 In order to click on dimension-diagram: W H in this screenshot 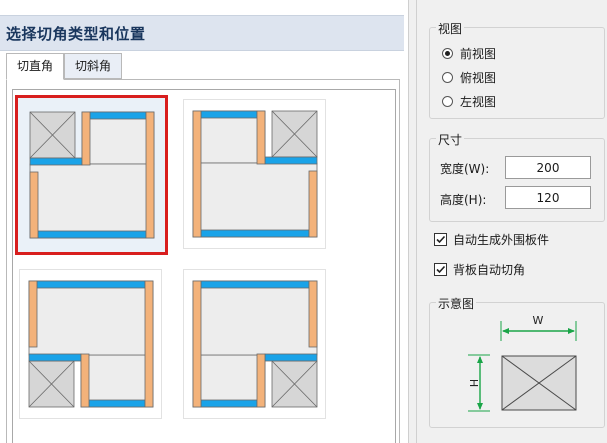, I will do `click(522, 363)`.